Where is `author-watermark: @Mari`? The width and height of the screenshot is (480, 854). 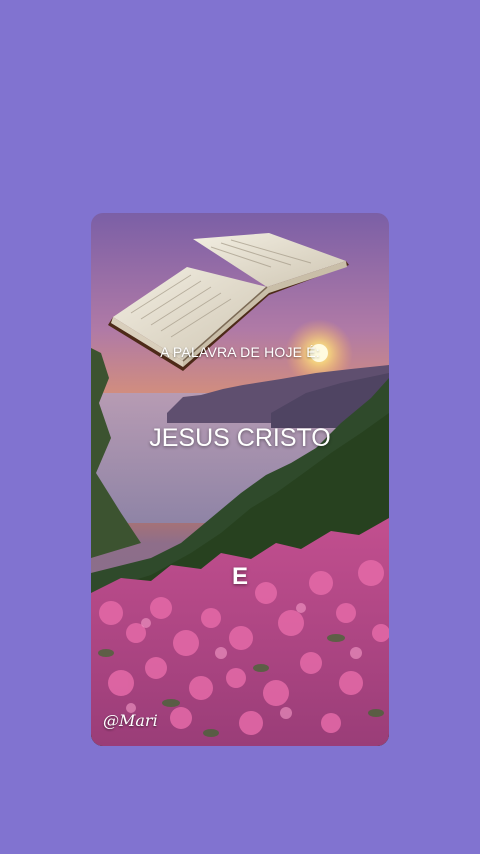
author-watermark: @Mari is located at coordinates (130, 720).